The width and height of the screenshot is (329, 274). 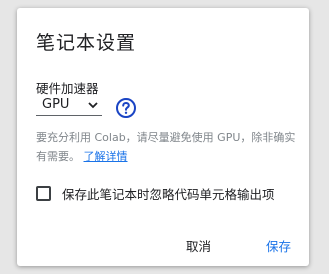 What do you see at coordinates (93, 105) in the screenshot?
I see `chevron-down-icon` at bounding box center [93, 105].